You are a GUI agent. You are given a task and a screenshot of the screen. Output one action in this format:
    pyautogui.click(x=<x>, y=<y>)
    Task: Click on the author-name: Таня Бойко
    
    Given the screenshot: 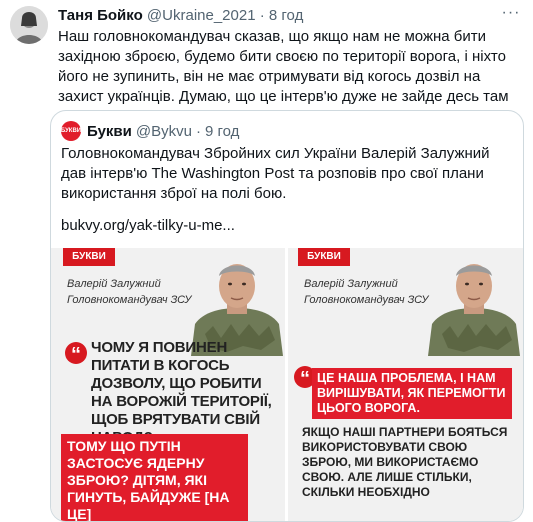 What is the action you would take?
    pyautogui.click(x=100, y=15)
    